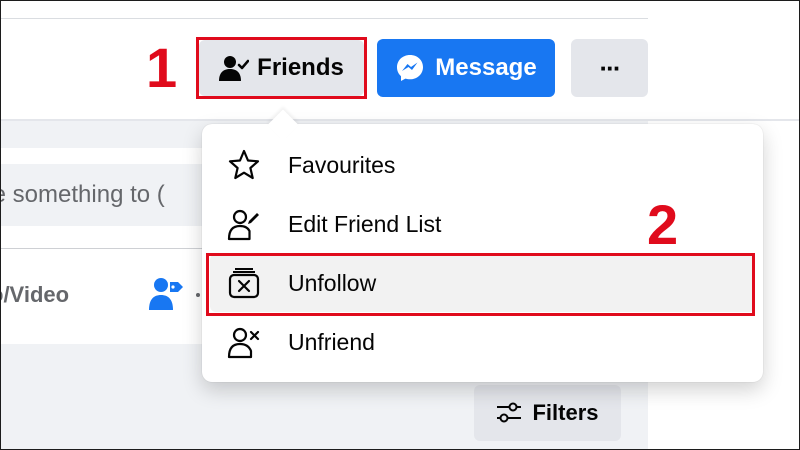 The height and width of the screenshot is (450, 800). I want to click on more-options-label: ···, so click(610, 67).